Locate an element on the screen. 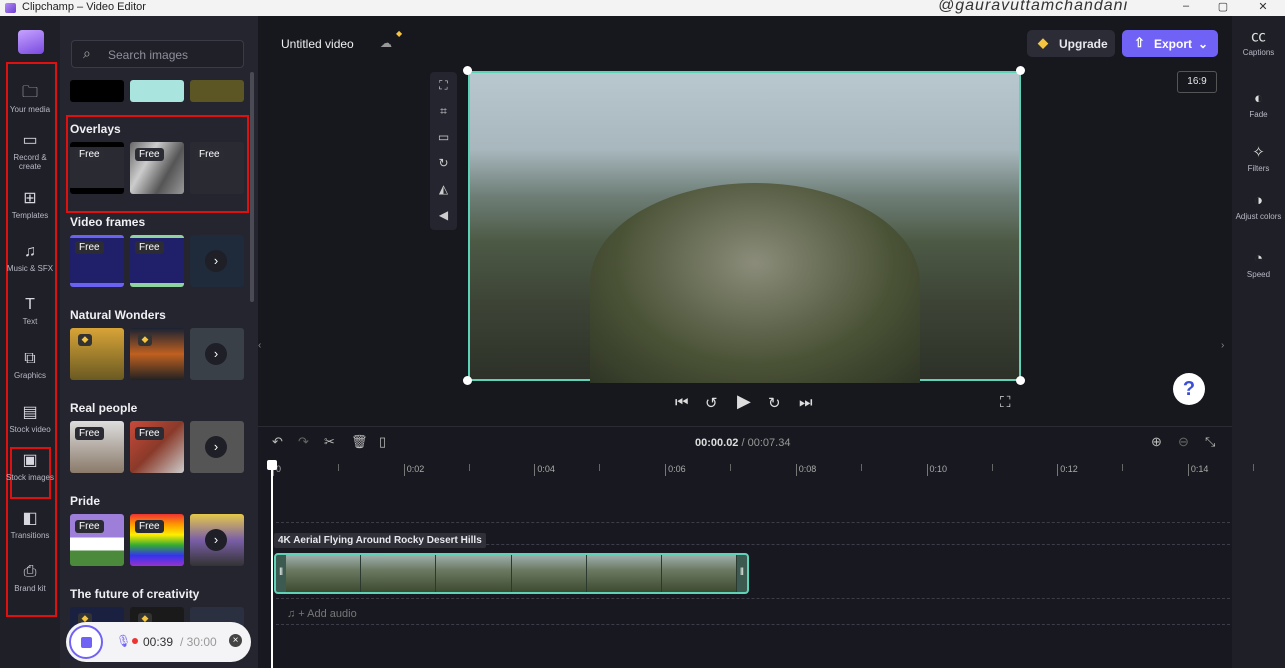 The width and height of the screenshot is (1285, 668). minimize-button: – is located at coordinates (1186, 6).